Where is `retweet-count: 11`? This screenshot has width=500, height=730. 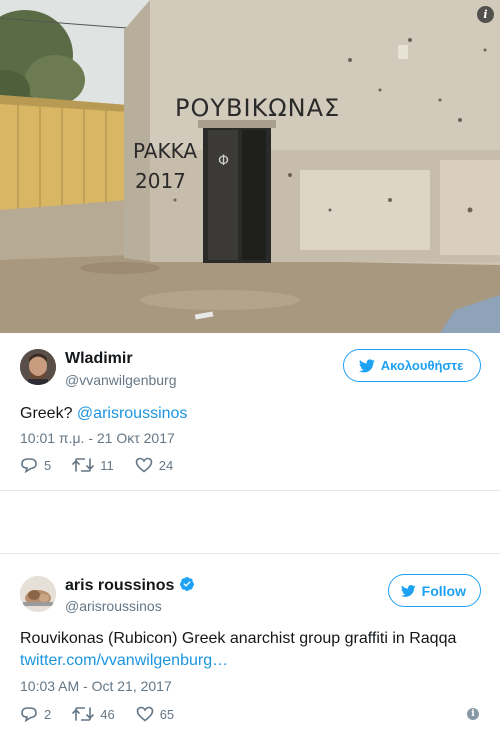
retweet-count: 11 is located at coordinates (107, 465).